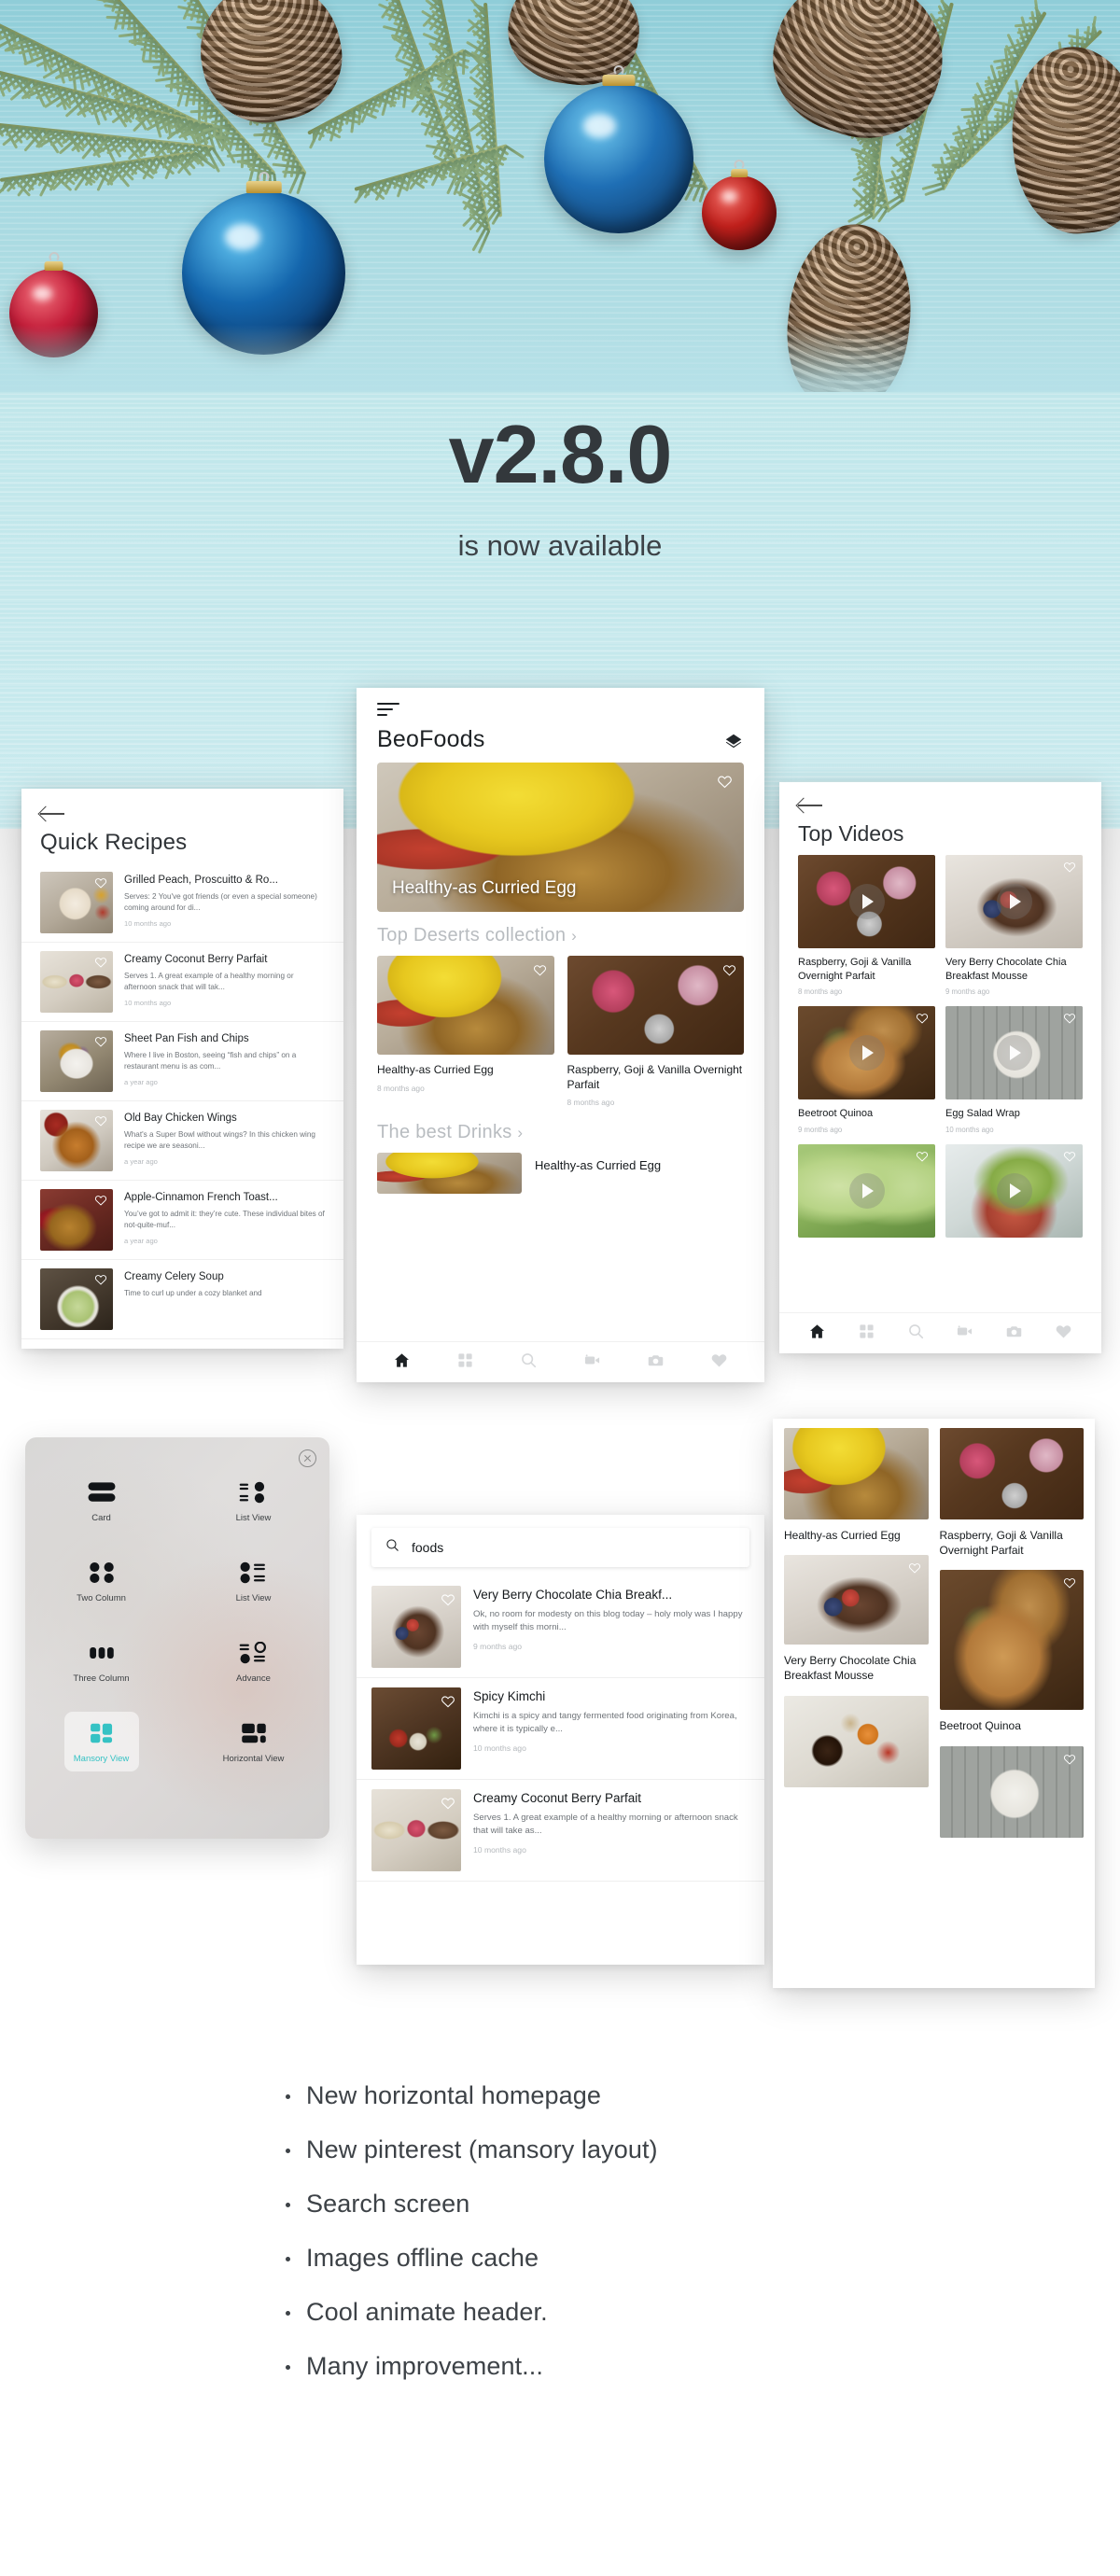 Image resolution: width=1120 pixels, height=2576 pixels. I want to click on layers-icon, so click(733, 742).